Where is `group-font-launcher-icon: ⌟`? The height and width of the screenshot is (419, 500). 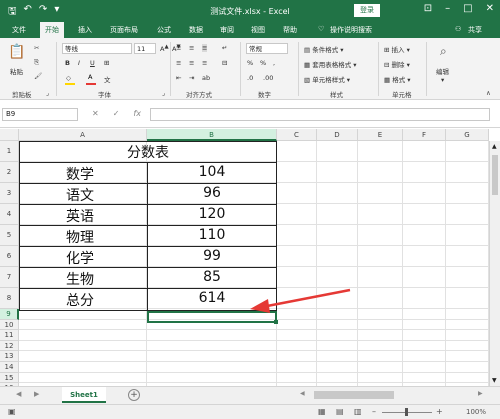 group-font-launcher-icon: ⌟ is located at coordinates (163, 93).